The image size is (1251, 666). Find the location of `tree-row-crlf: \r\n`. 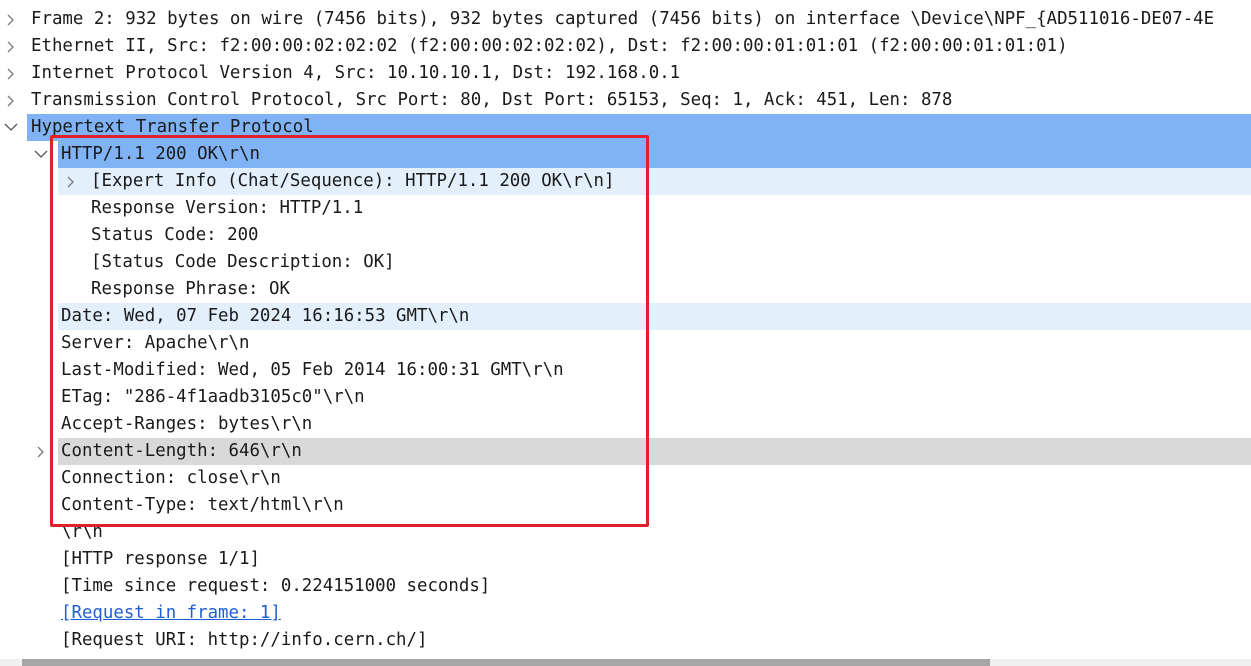

tree-row-crlf: \r\n is located at coordinates (625, 532).